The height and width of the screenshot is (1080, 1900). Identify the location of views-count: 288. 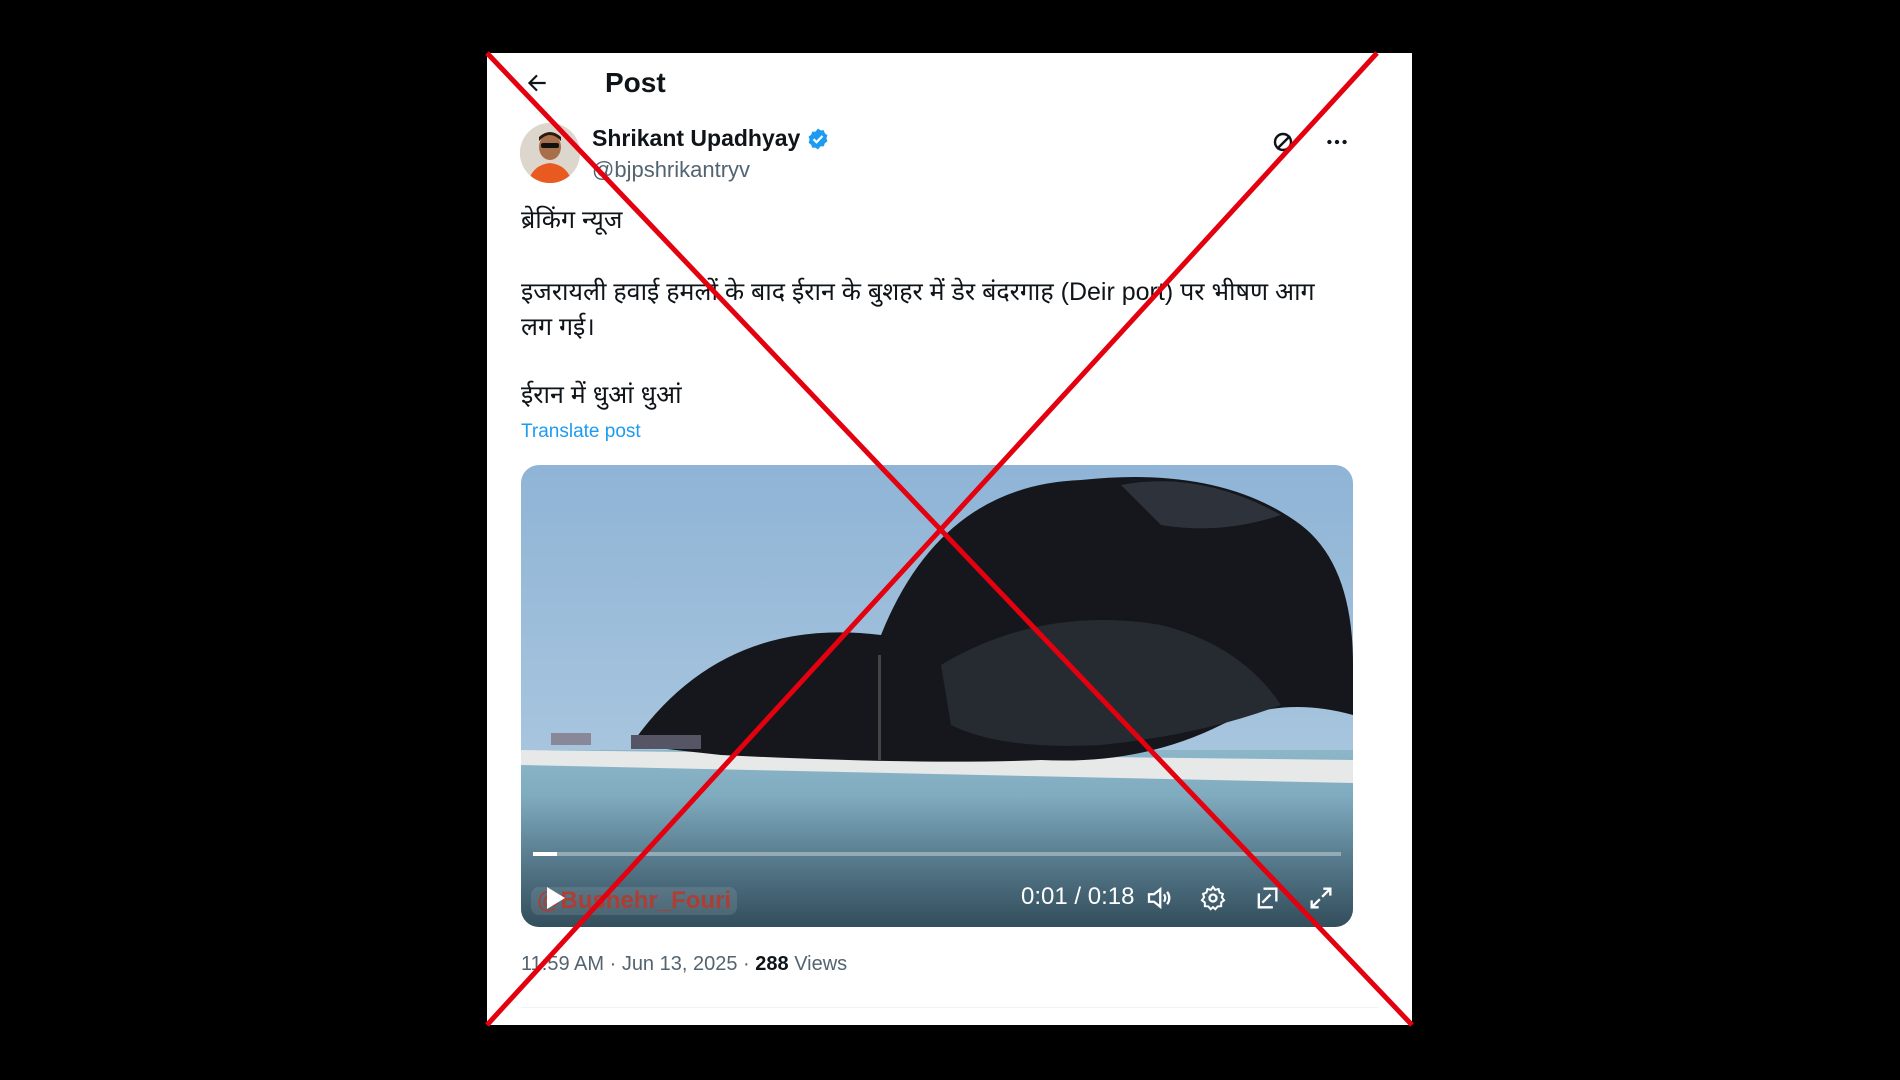
(772, 964).